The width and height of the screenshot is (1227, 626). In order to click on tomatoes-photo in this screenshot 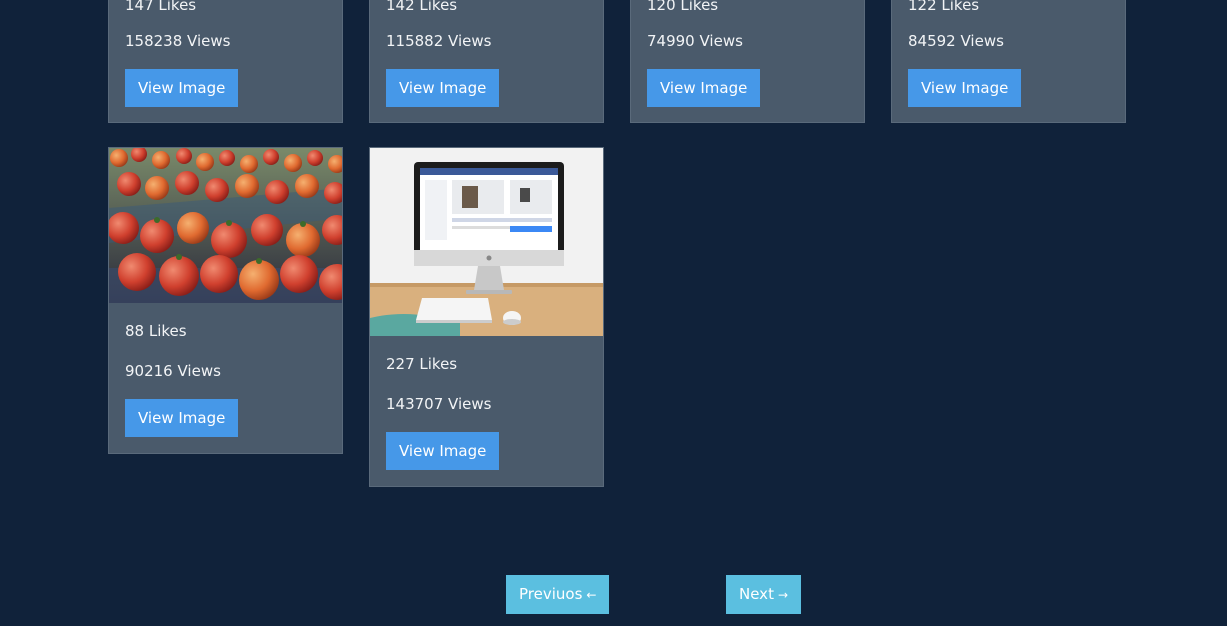, I will do `click(225, 225)`.